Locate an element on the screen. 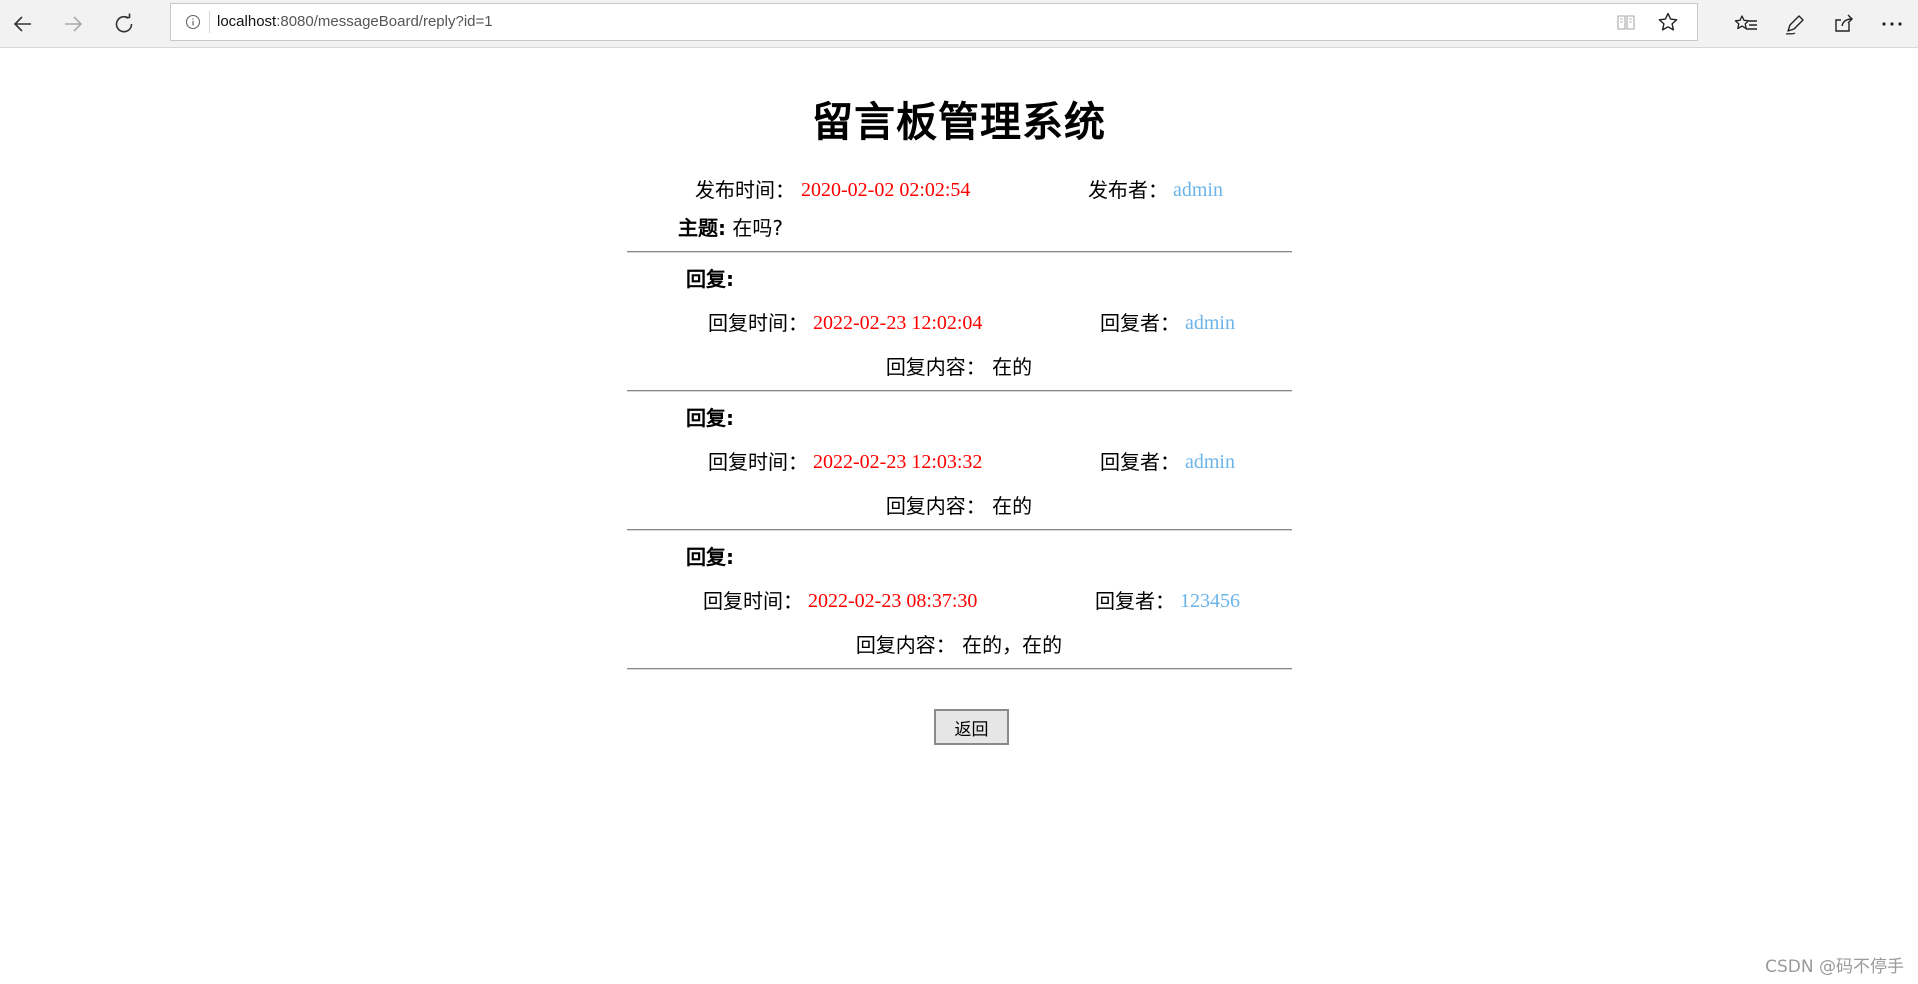 The width and height of the screenshot is (1918, 984). post-author-label: 发布者： is located at coordinates (1128, 190).